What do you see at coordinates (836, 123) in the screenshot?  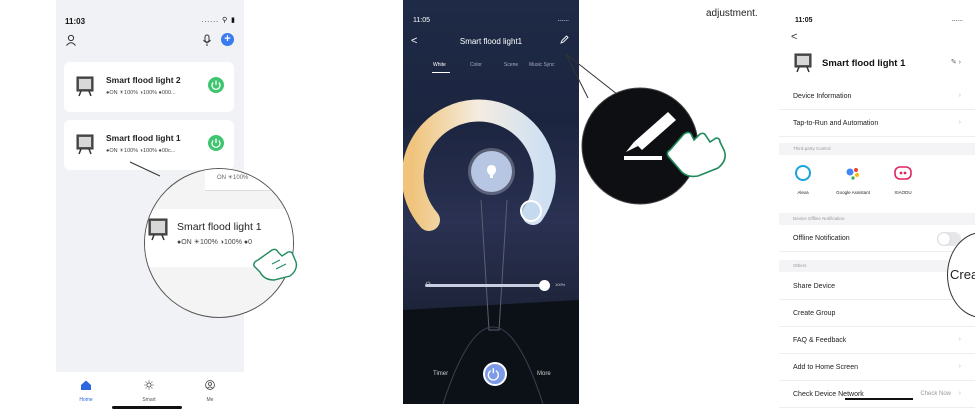 I see `row-label: Tap-to-Run and Automation` at bounding box center [836, 123].